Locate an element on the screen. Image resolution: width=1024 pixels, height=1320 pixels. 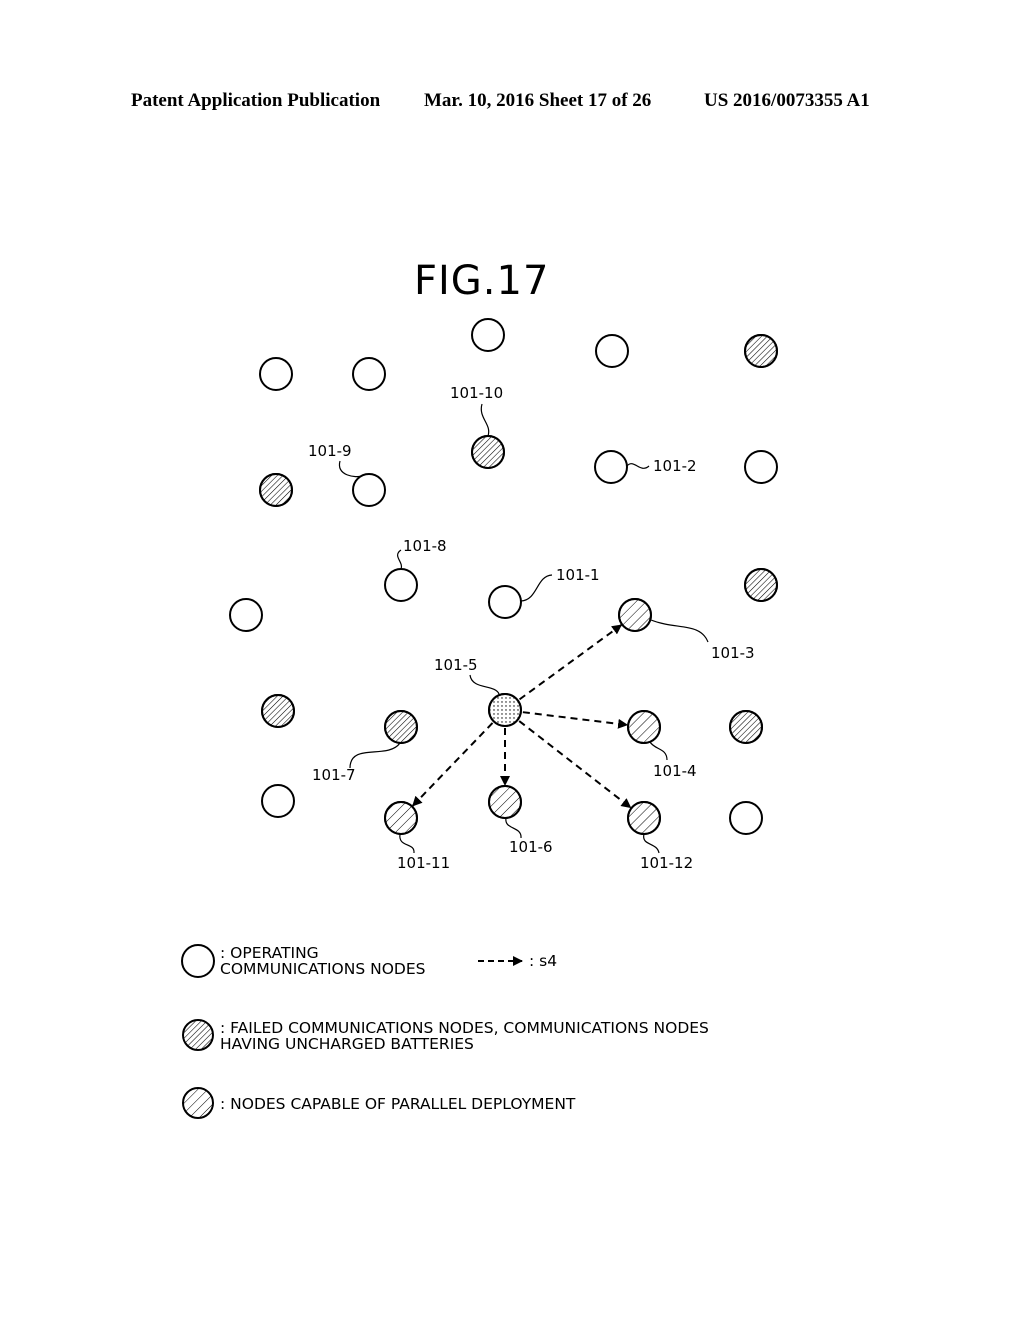
node-label: 101-6 is located at coordinates (531, 847).